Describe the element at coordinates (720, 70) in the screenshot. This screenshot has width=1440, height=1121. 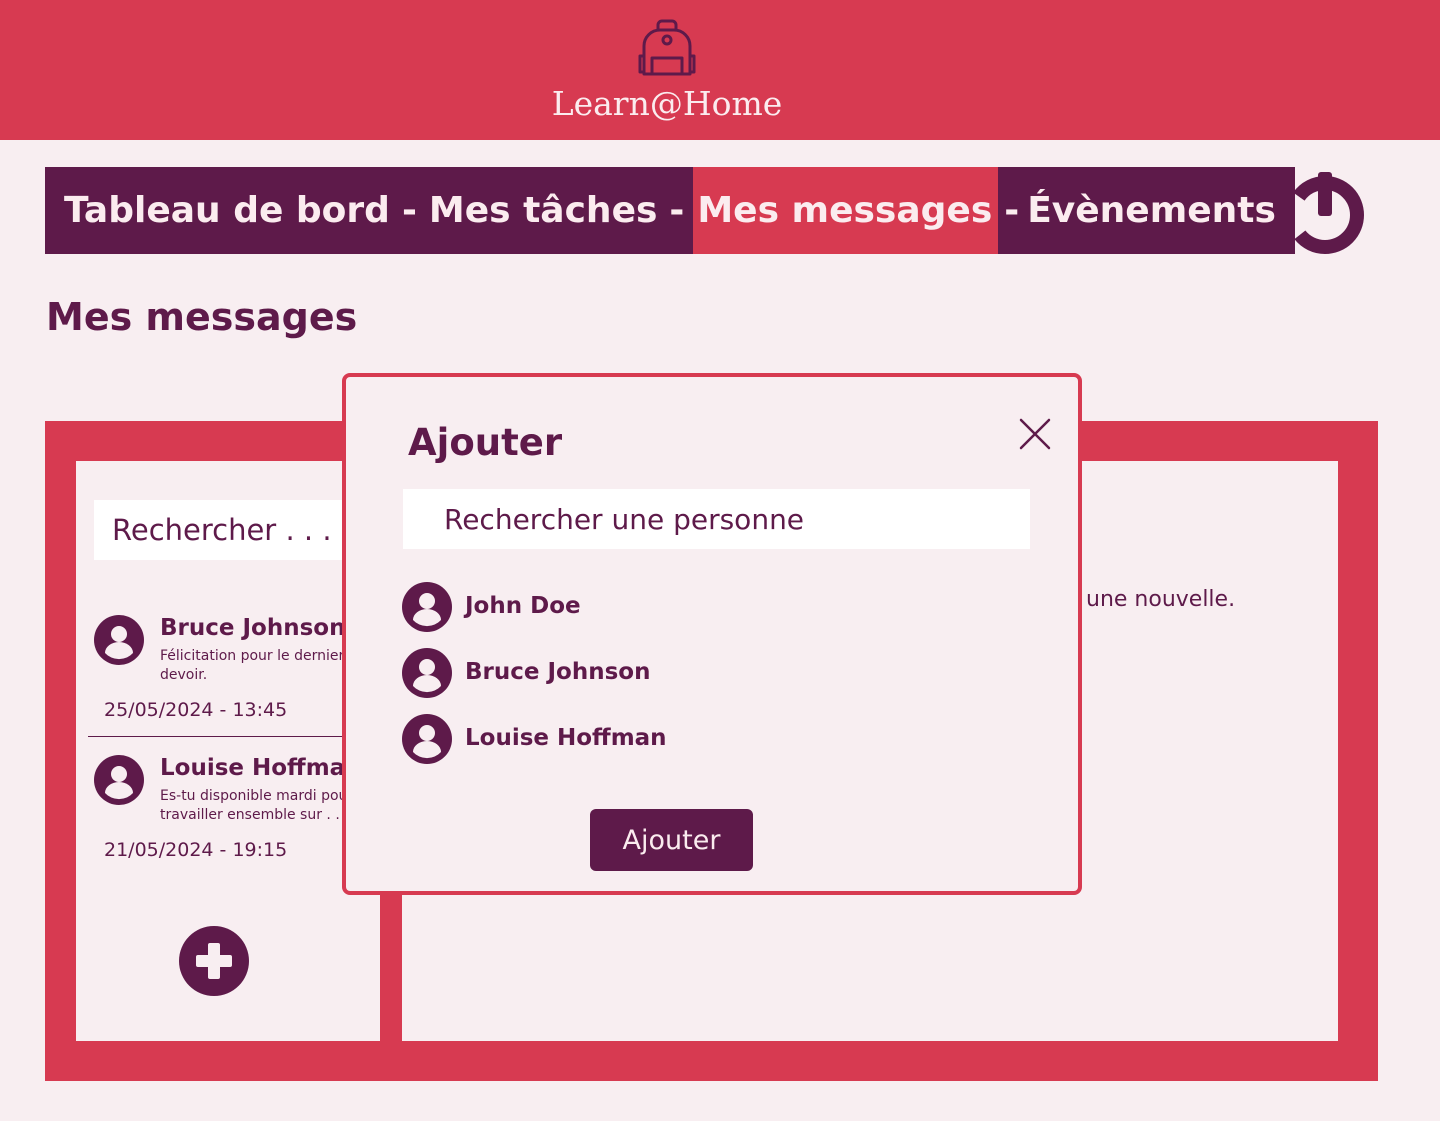
I see `app-header: Learn@Home` at that location.